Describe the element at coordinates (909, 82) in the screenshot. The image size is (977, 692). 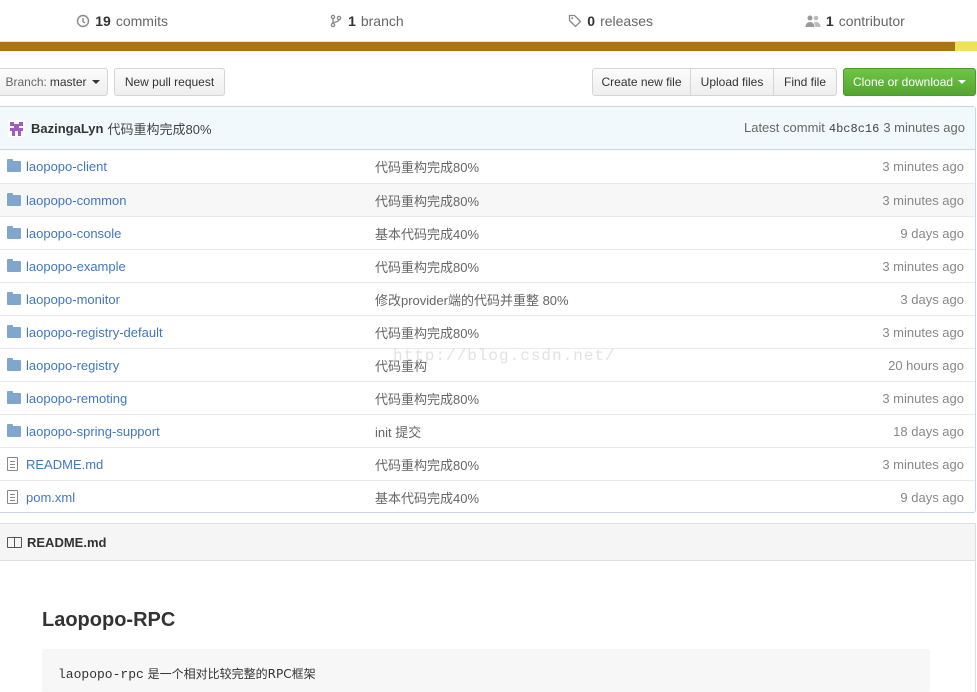
I see `clone-download-button: Clone or download` at that location.